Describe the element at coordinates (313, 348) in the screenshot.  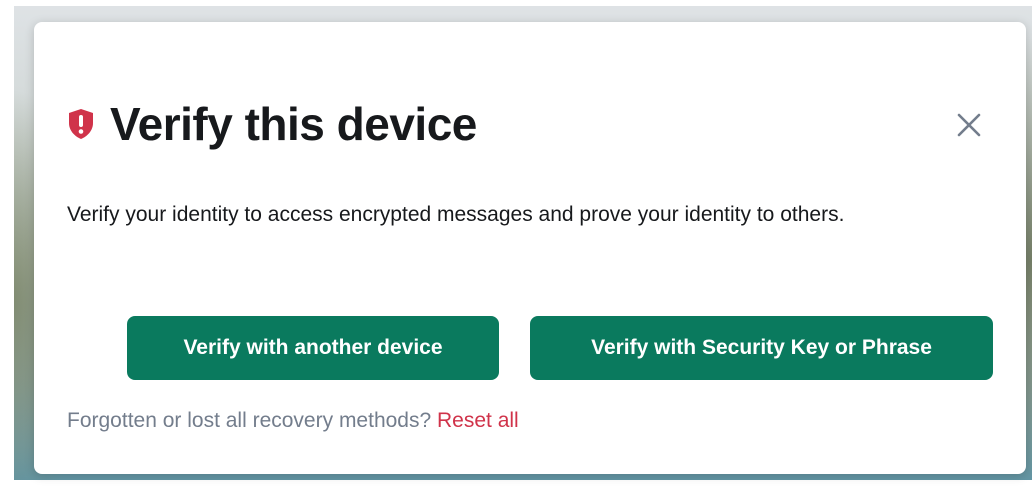
I see `verify-with-another-device-button: Verify with another device` at that location.